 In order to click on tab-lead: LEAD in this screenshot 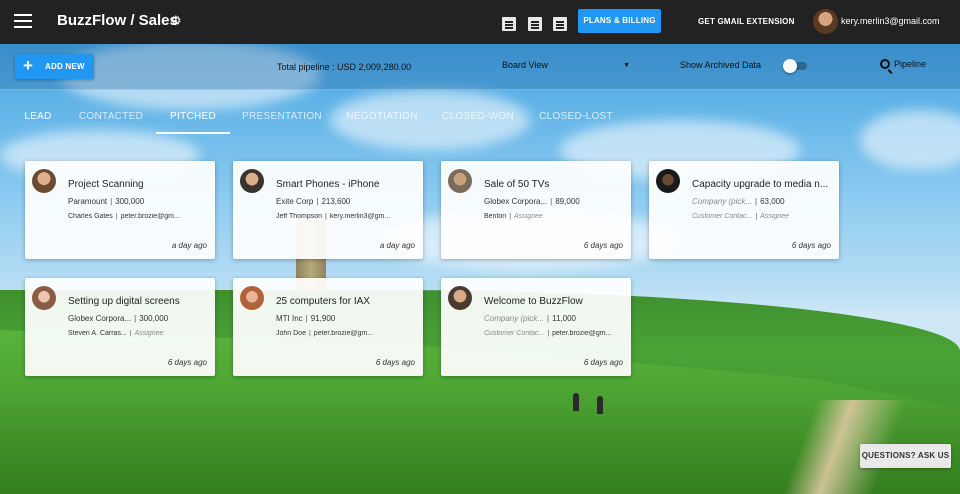, I will do `click(38, 117)`.